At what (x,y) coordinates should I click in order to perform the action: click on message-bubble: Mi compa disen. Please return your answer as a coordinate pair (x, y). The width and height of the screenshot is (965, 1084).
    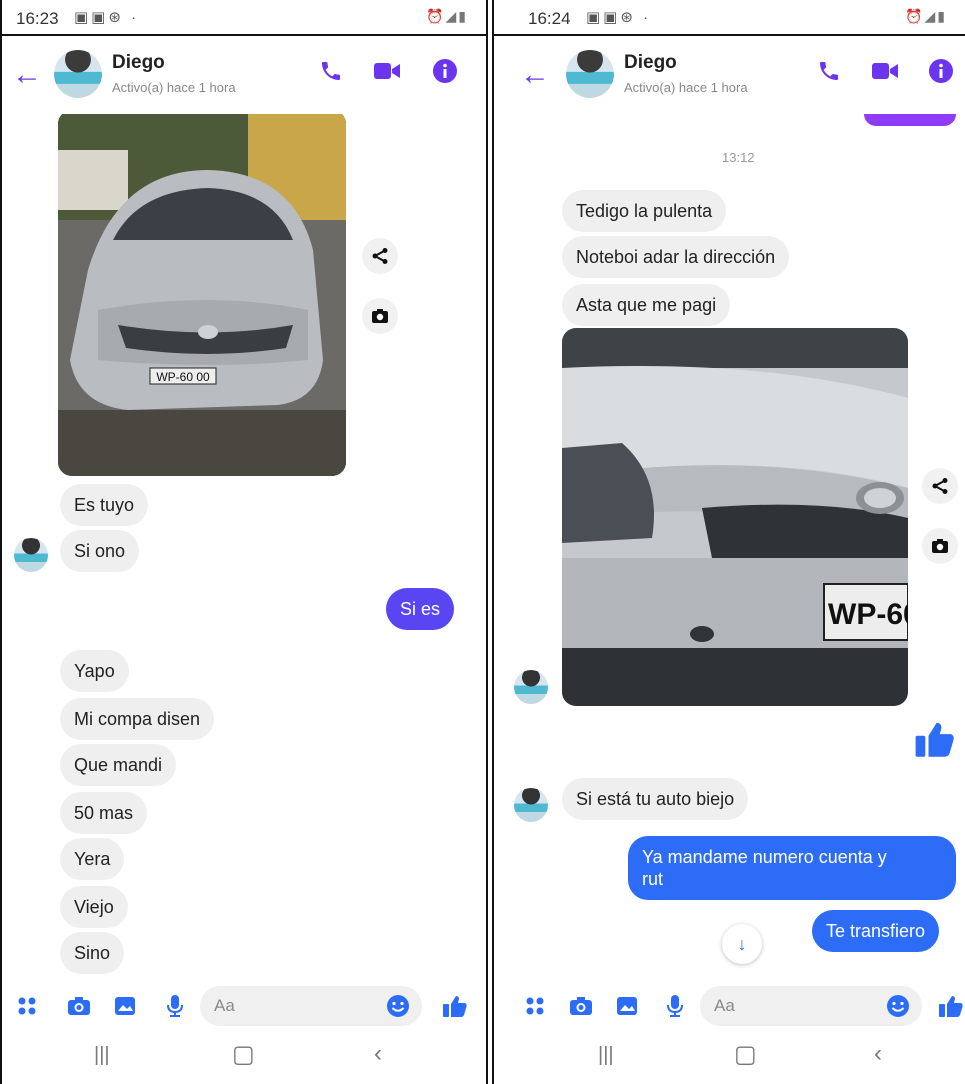
    Looking at the image, I should click on (137, 719).